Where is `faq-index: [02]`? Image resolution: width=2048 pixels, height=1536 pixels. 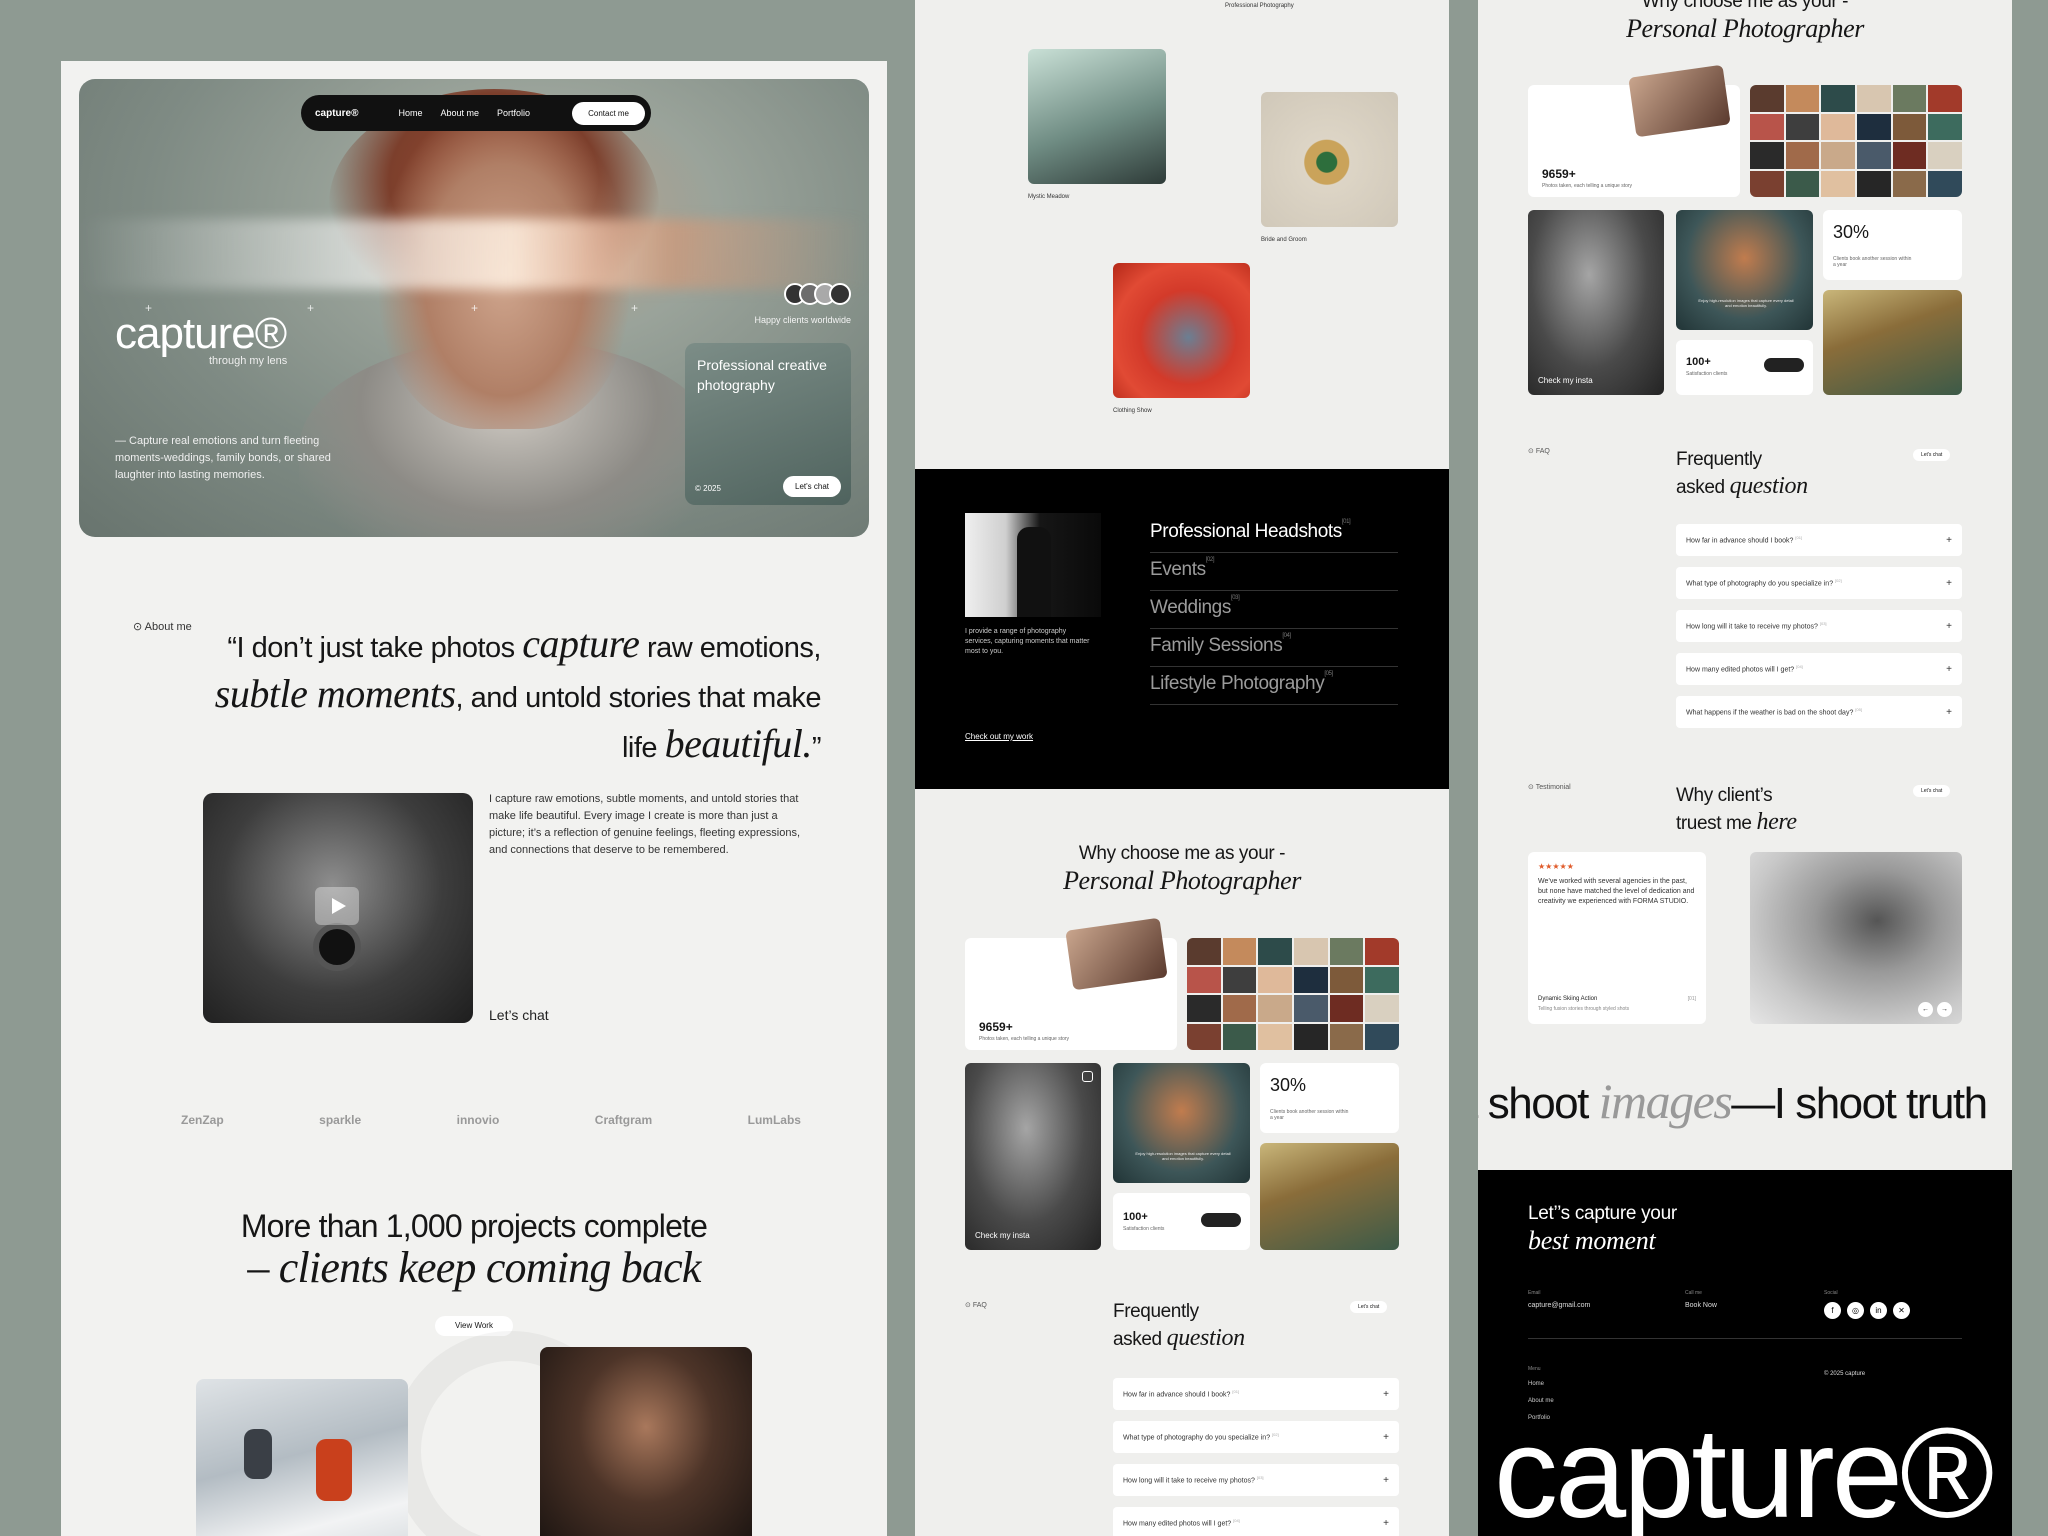 faq-index: [02] is located at coordinates (1275, 1435).